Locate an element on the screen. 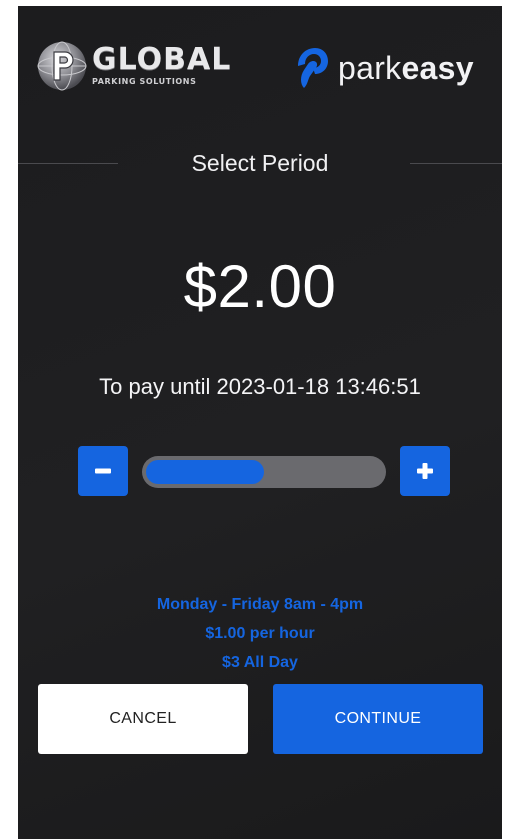 This screenshot has height=839, width=506. continue-button: CONTINUE is located at coordinates (378, 719).